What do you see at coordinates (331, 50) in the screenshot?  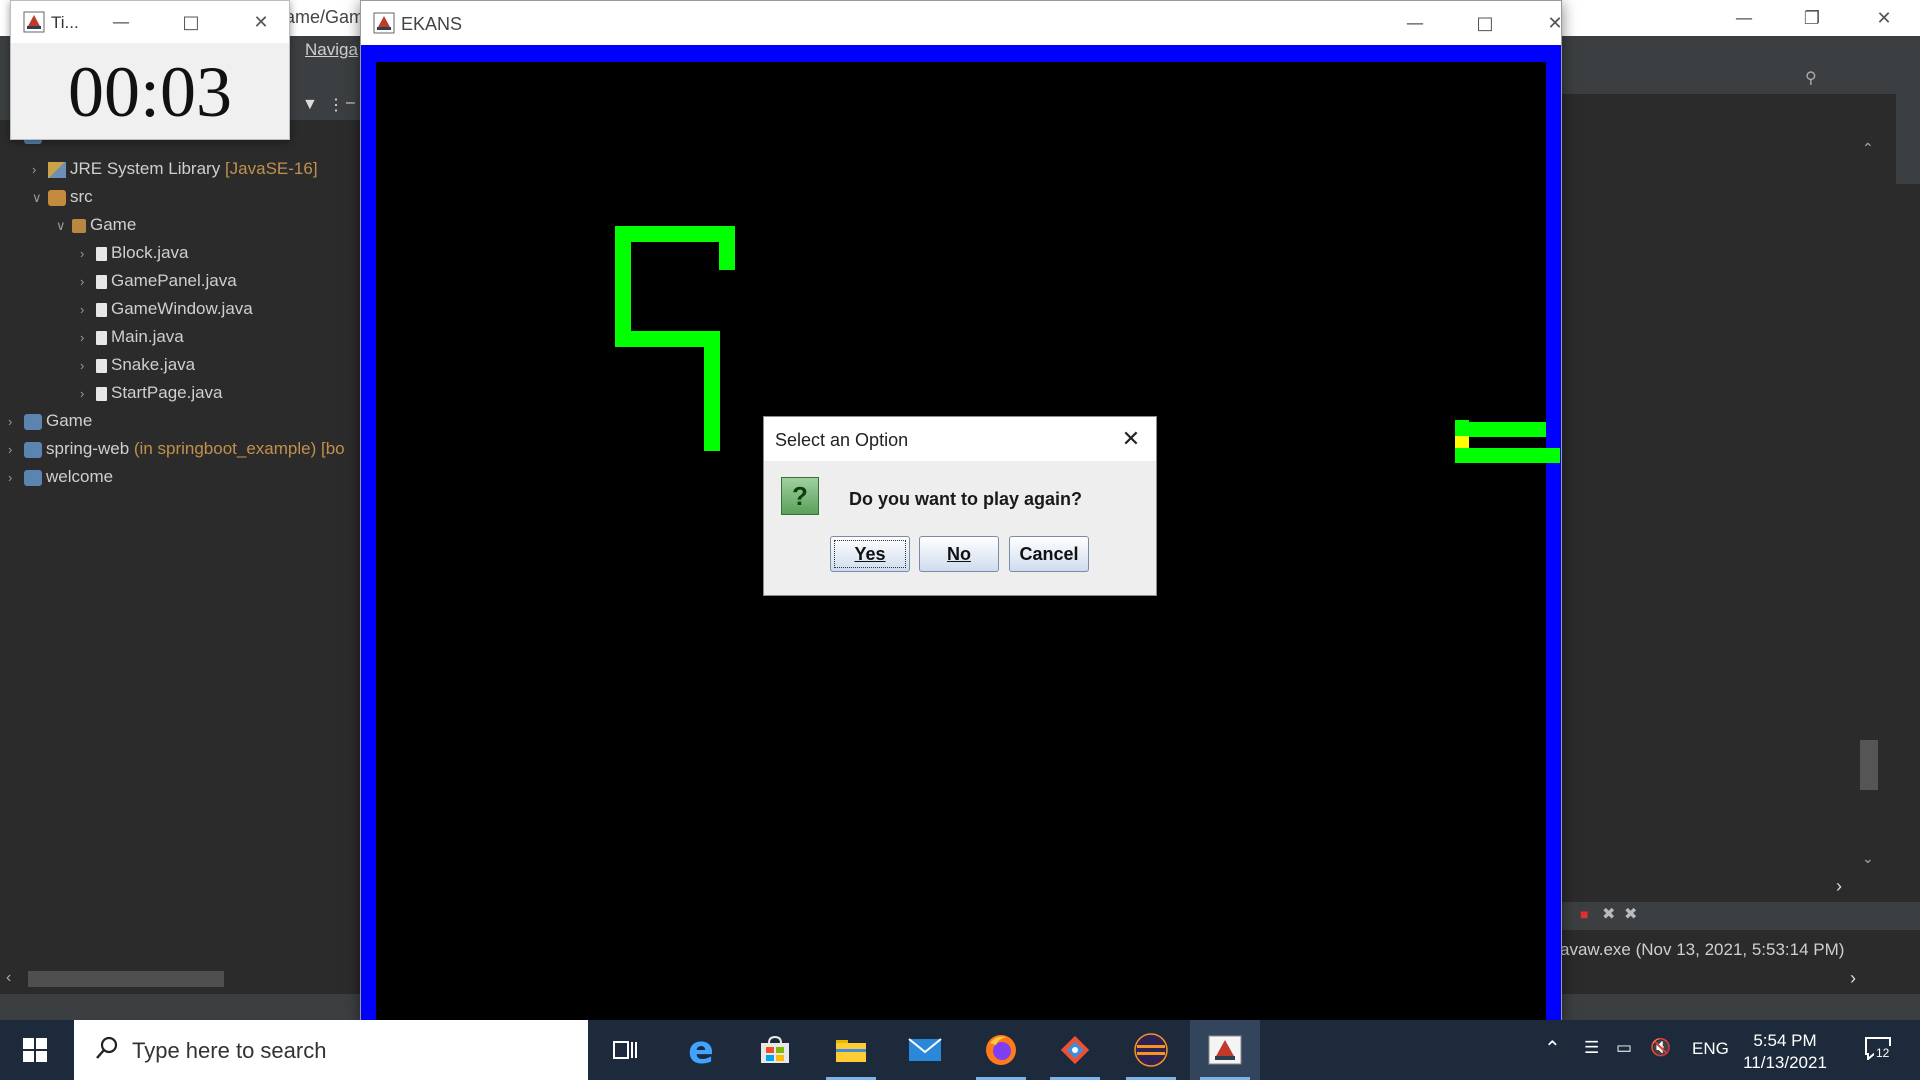 I see `menu-navigate: Naviga` at bounding box center [331, 50].